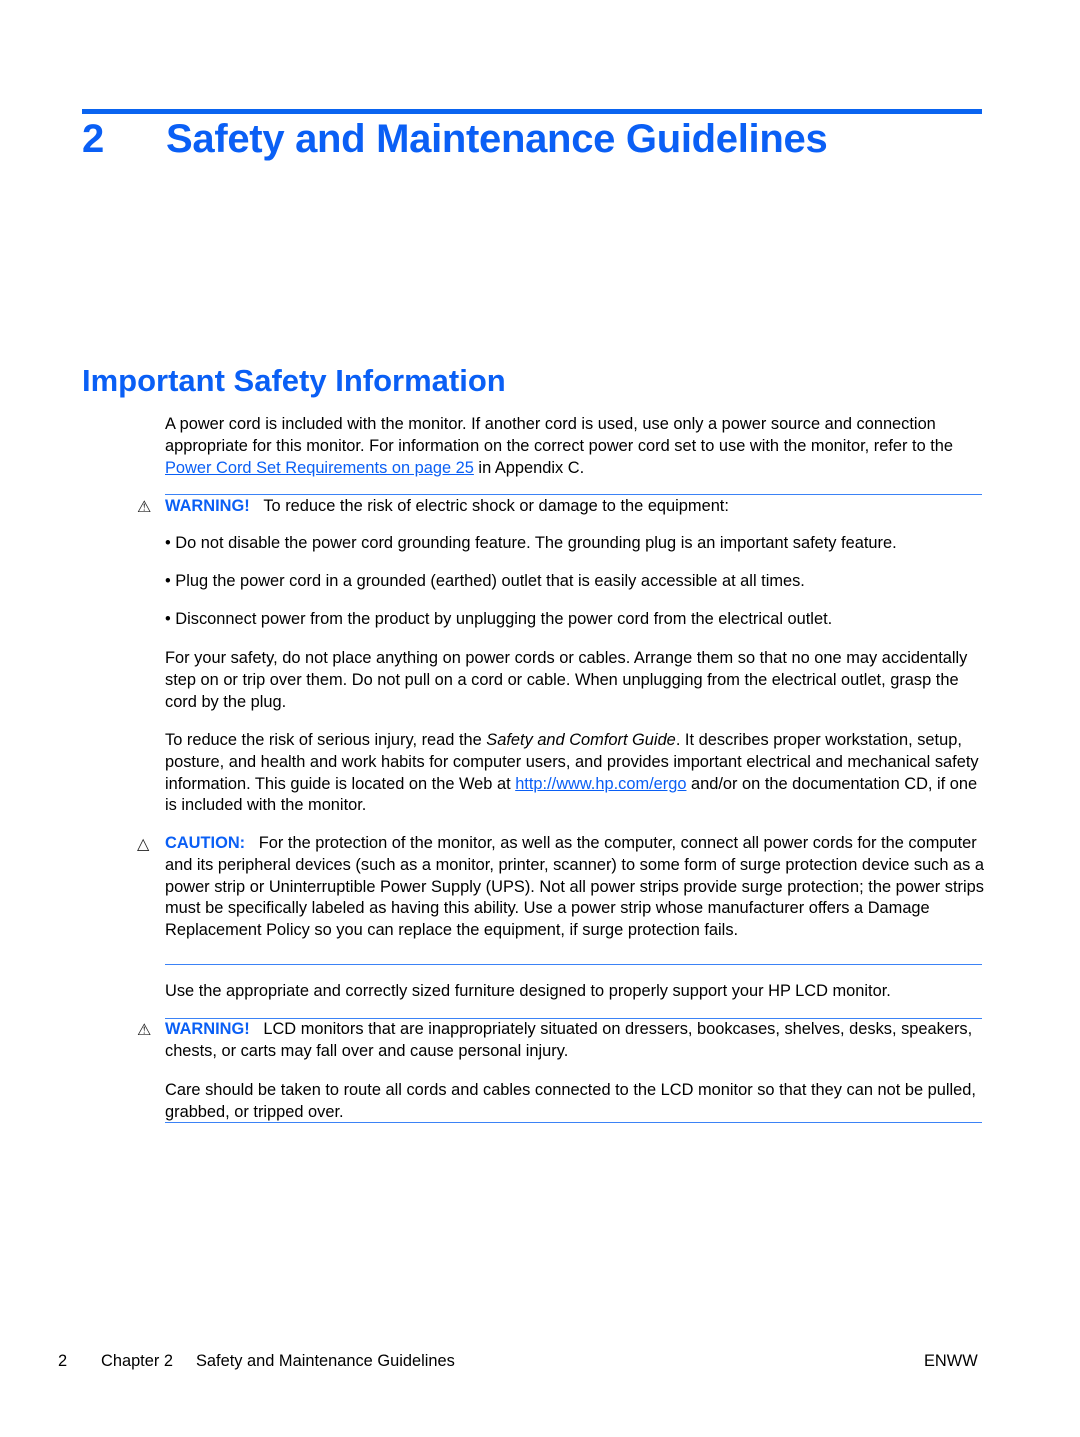  What do you see at coordinates (581, 740) in the screenshot?
I see `guide-title: Safety and Comfort Guide` at bounding box center [581, 740].